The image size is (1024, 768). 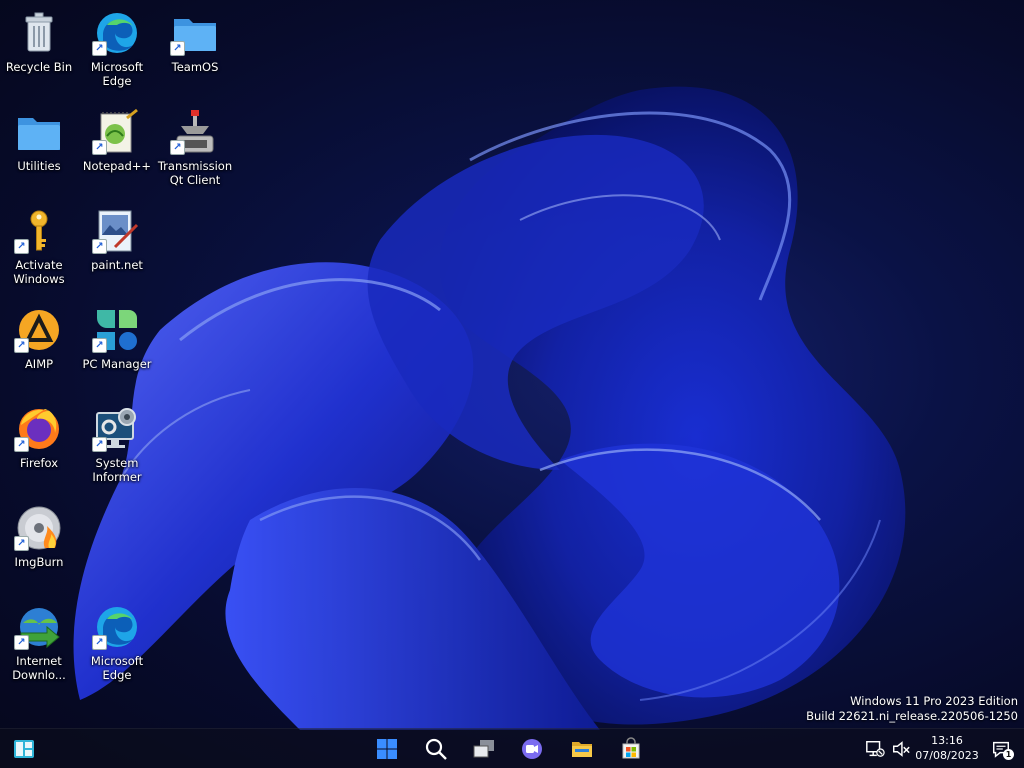 I want to click on taskbar: 13:16 07/08/2023 1, so click(x=512, y=748).